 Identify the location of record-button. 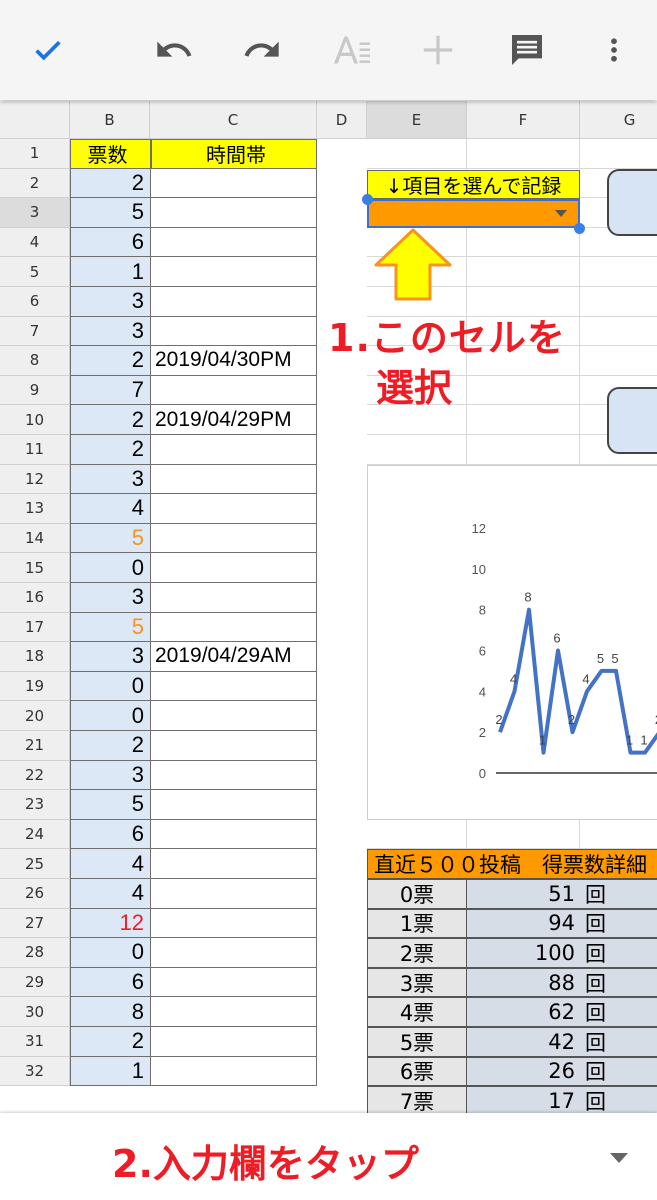
(632, 202).